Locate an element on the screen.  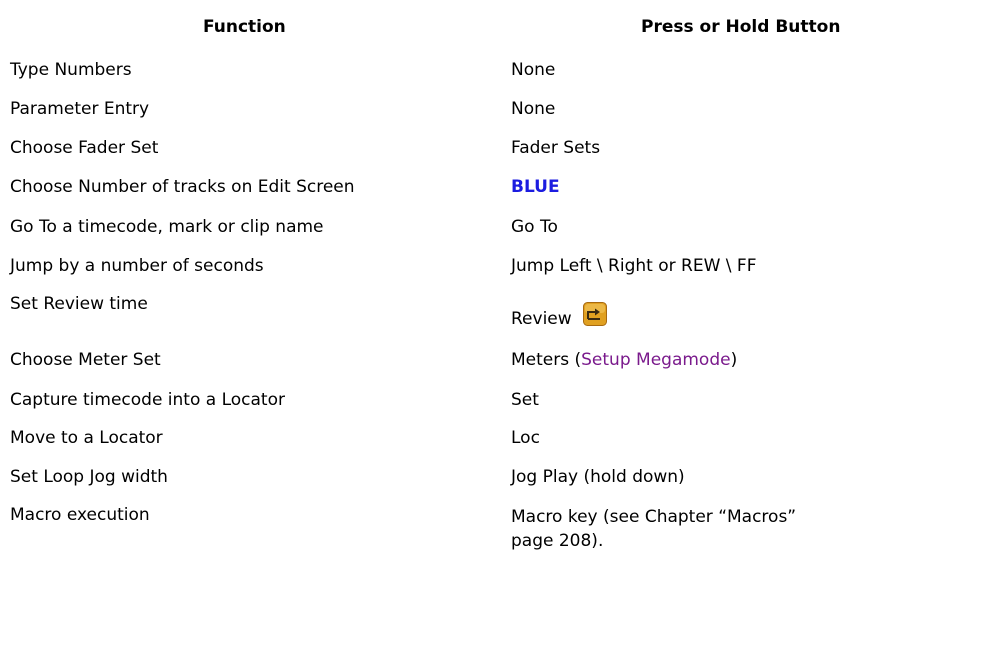
button-cell: Loc is located at coordinates (525, 438).